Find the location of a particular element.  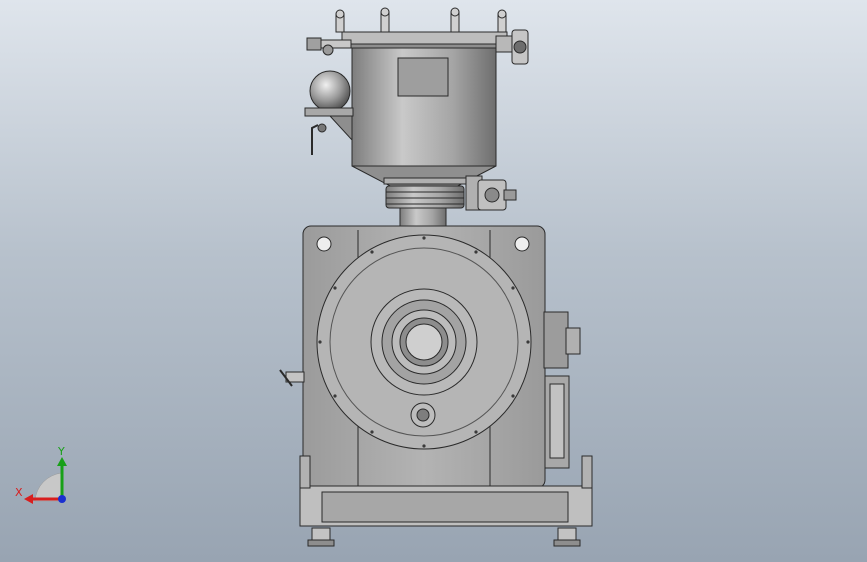

triad-plane is located at coordinates (48, 487).